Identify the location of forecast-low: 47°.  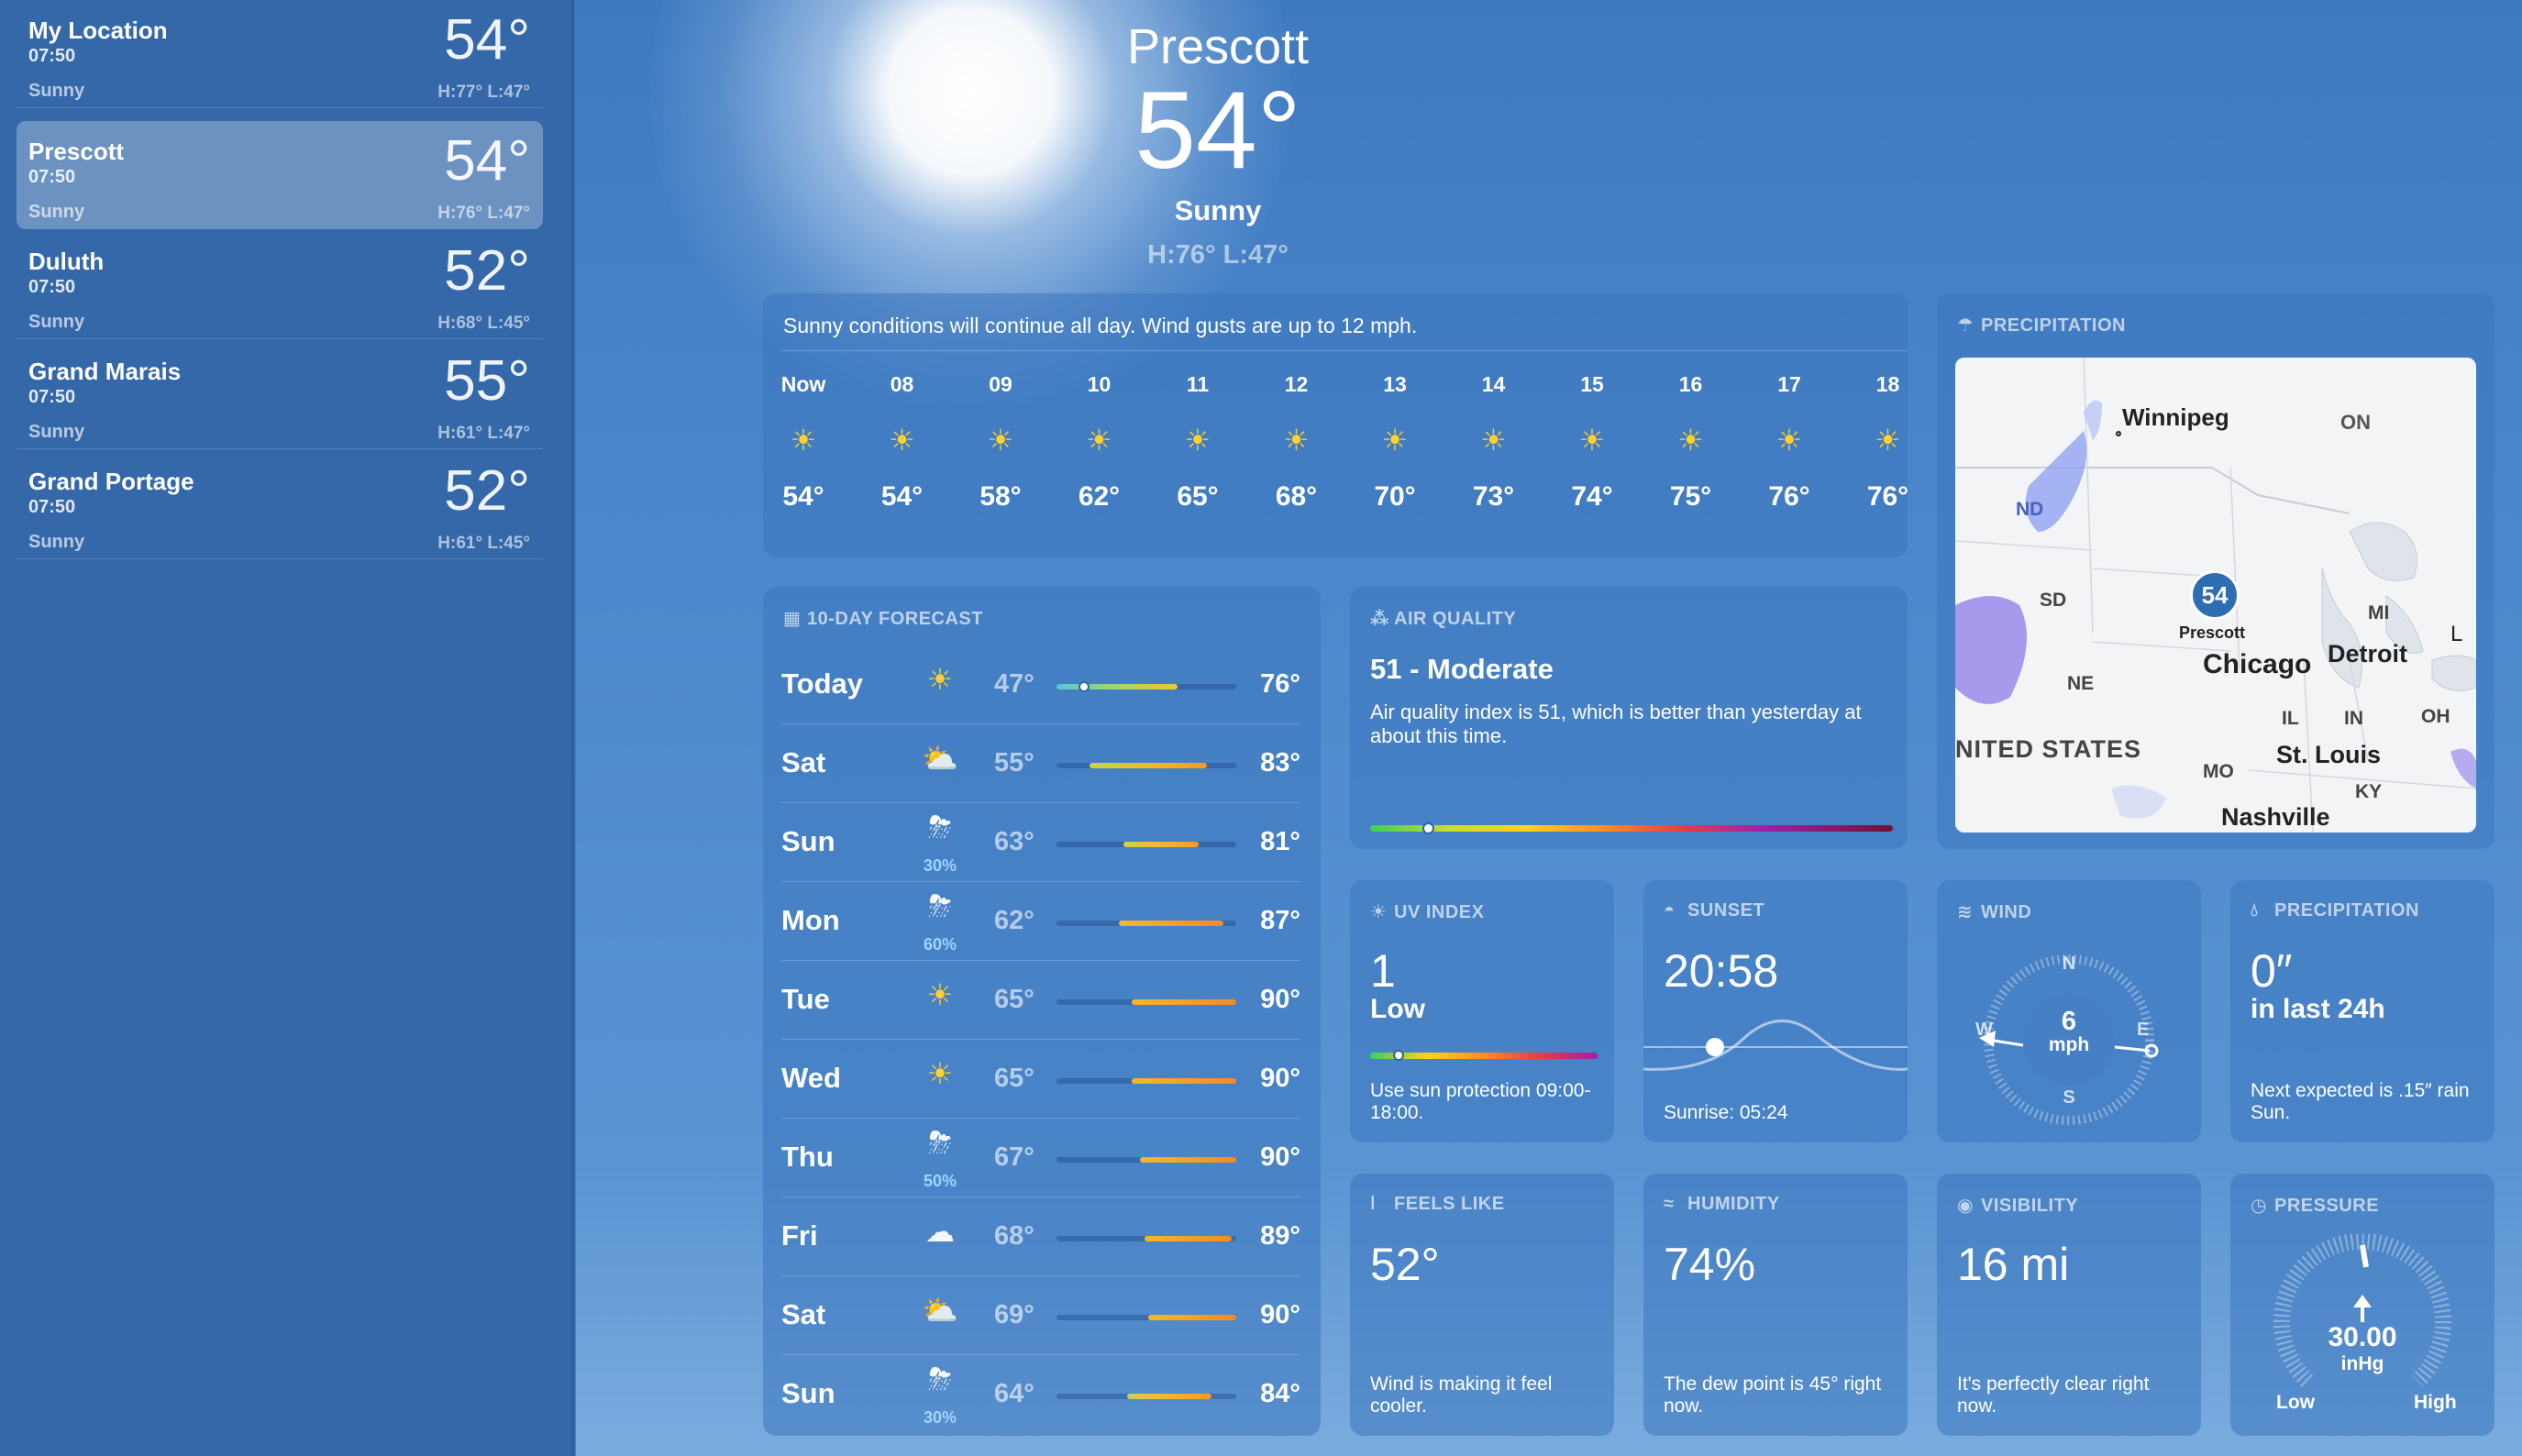
(1014, 684).